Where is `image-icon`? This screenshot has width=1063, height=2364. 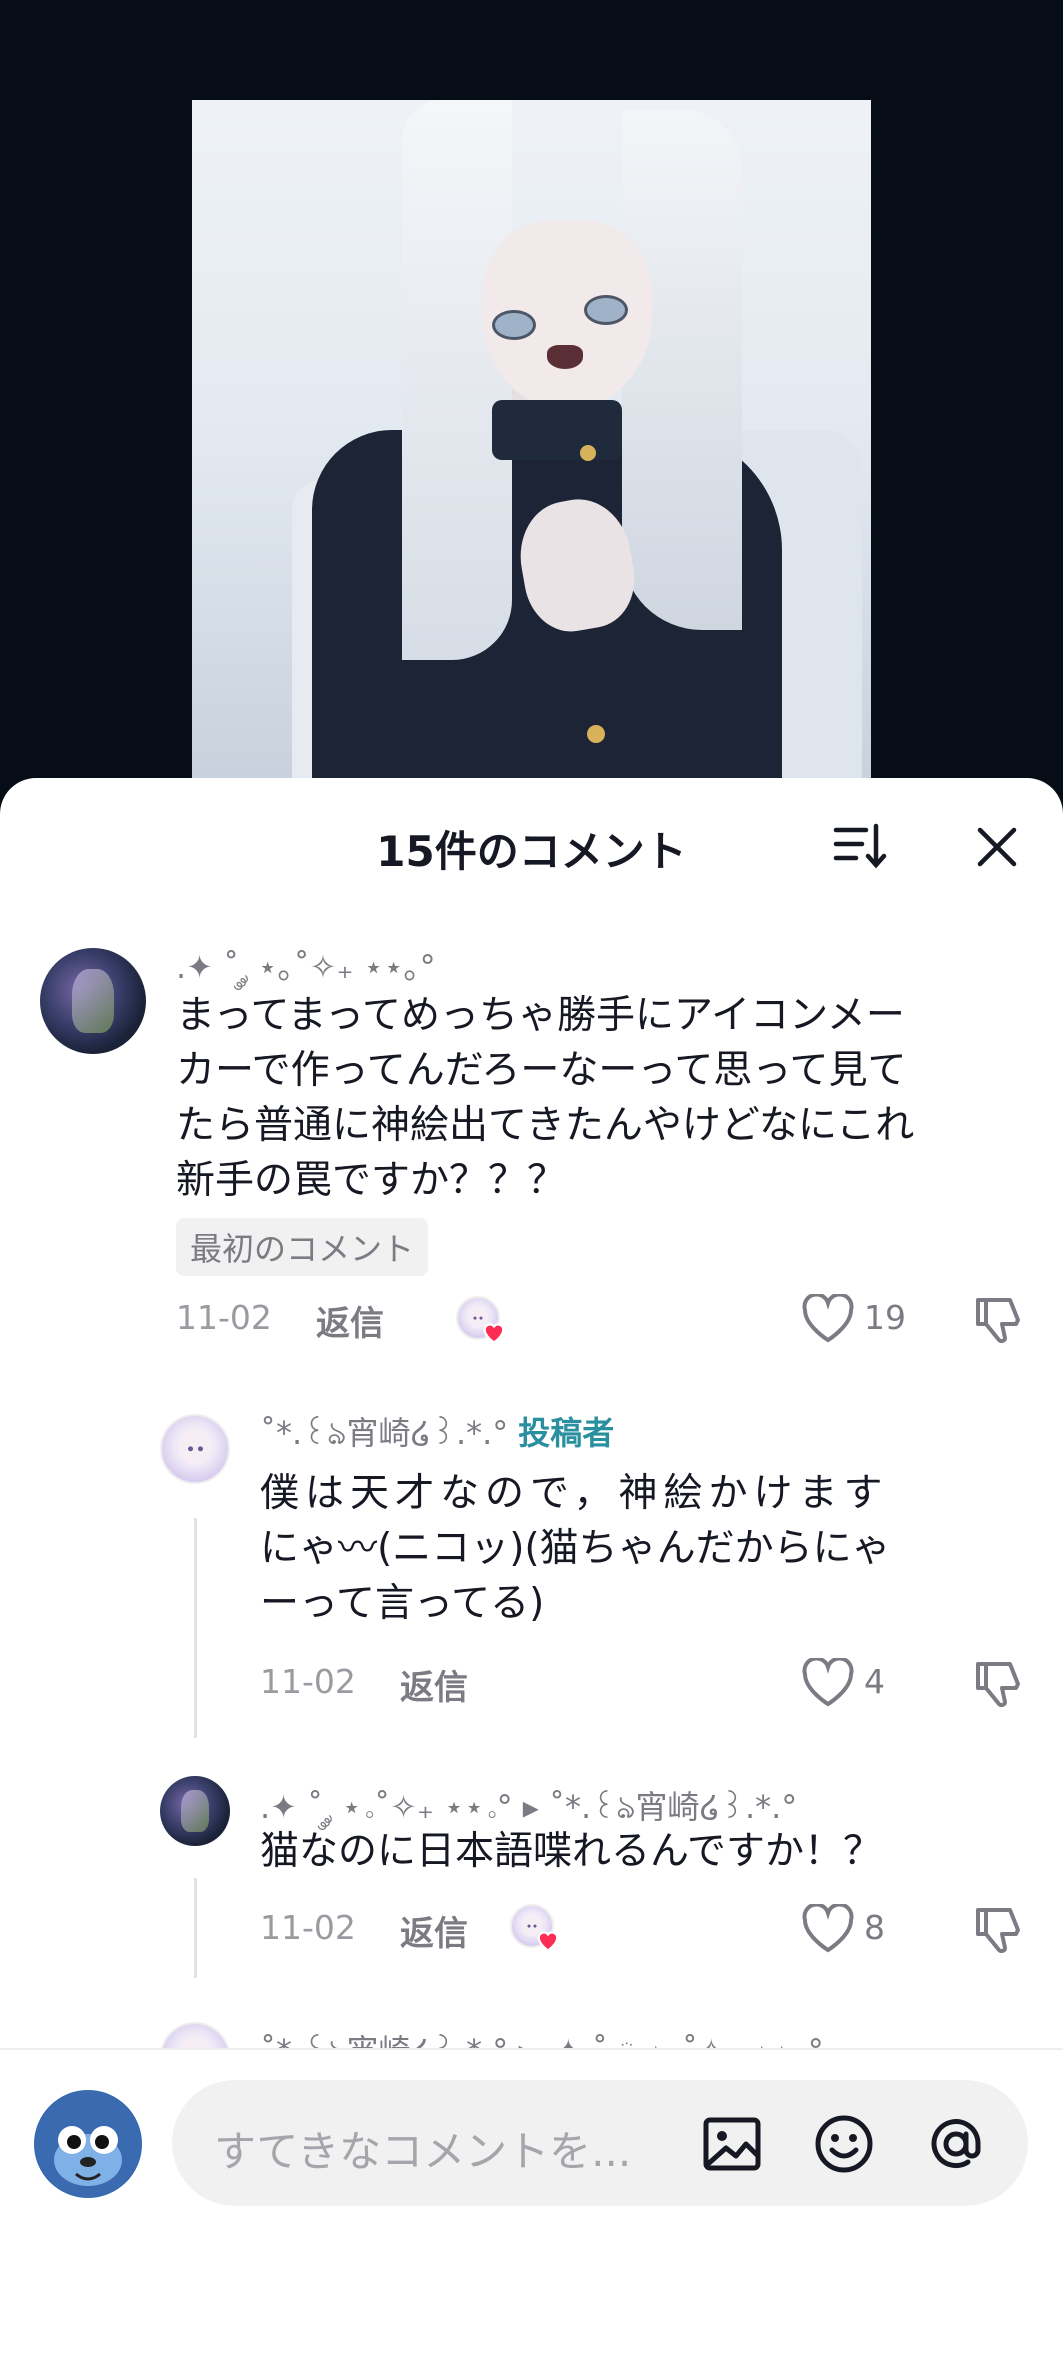
image-icon is located at coordinates (732, 2144).